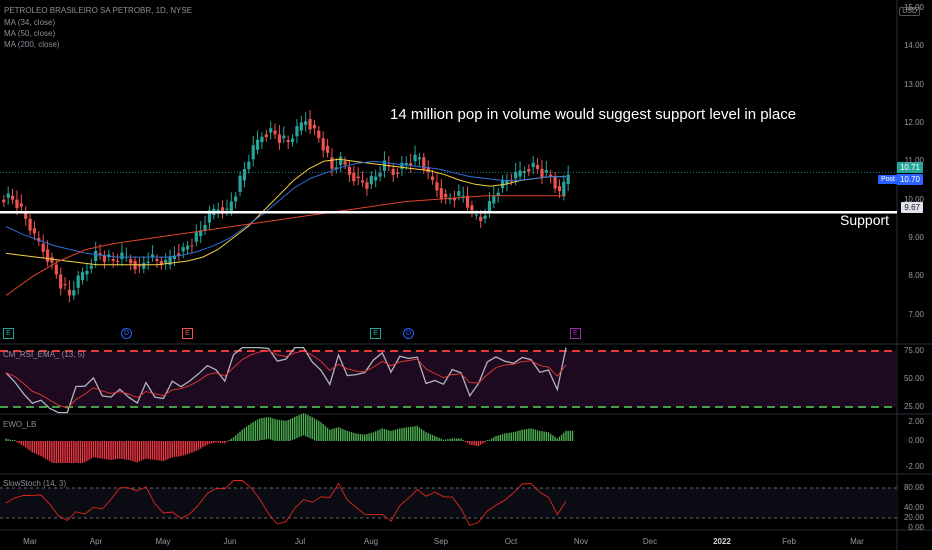 This screenshot has width=932, height=550. What do you see at coordinates (913, 517) in the screenshot?
I see `stoch-axis-label: 20.00` at bounding box center [913, 517].